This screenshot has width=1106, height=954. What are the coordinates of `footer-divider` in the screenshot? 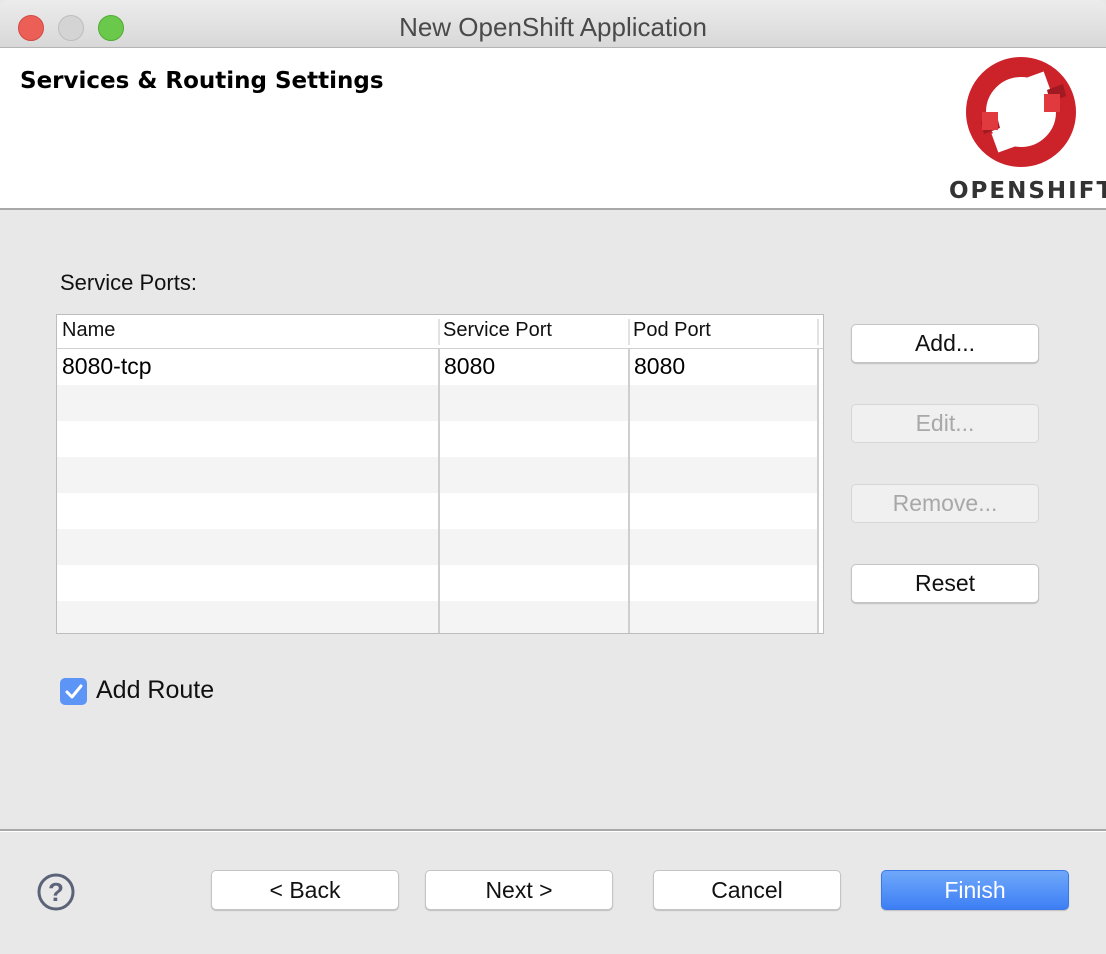 It's located at (553, 830).